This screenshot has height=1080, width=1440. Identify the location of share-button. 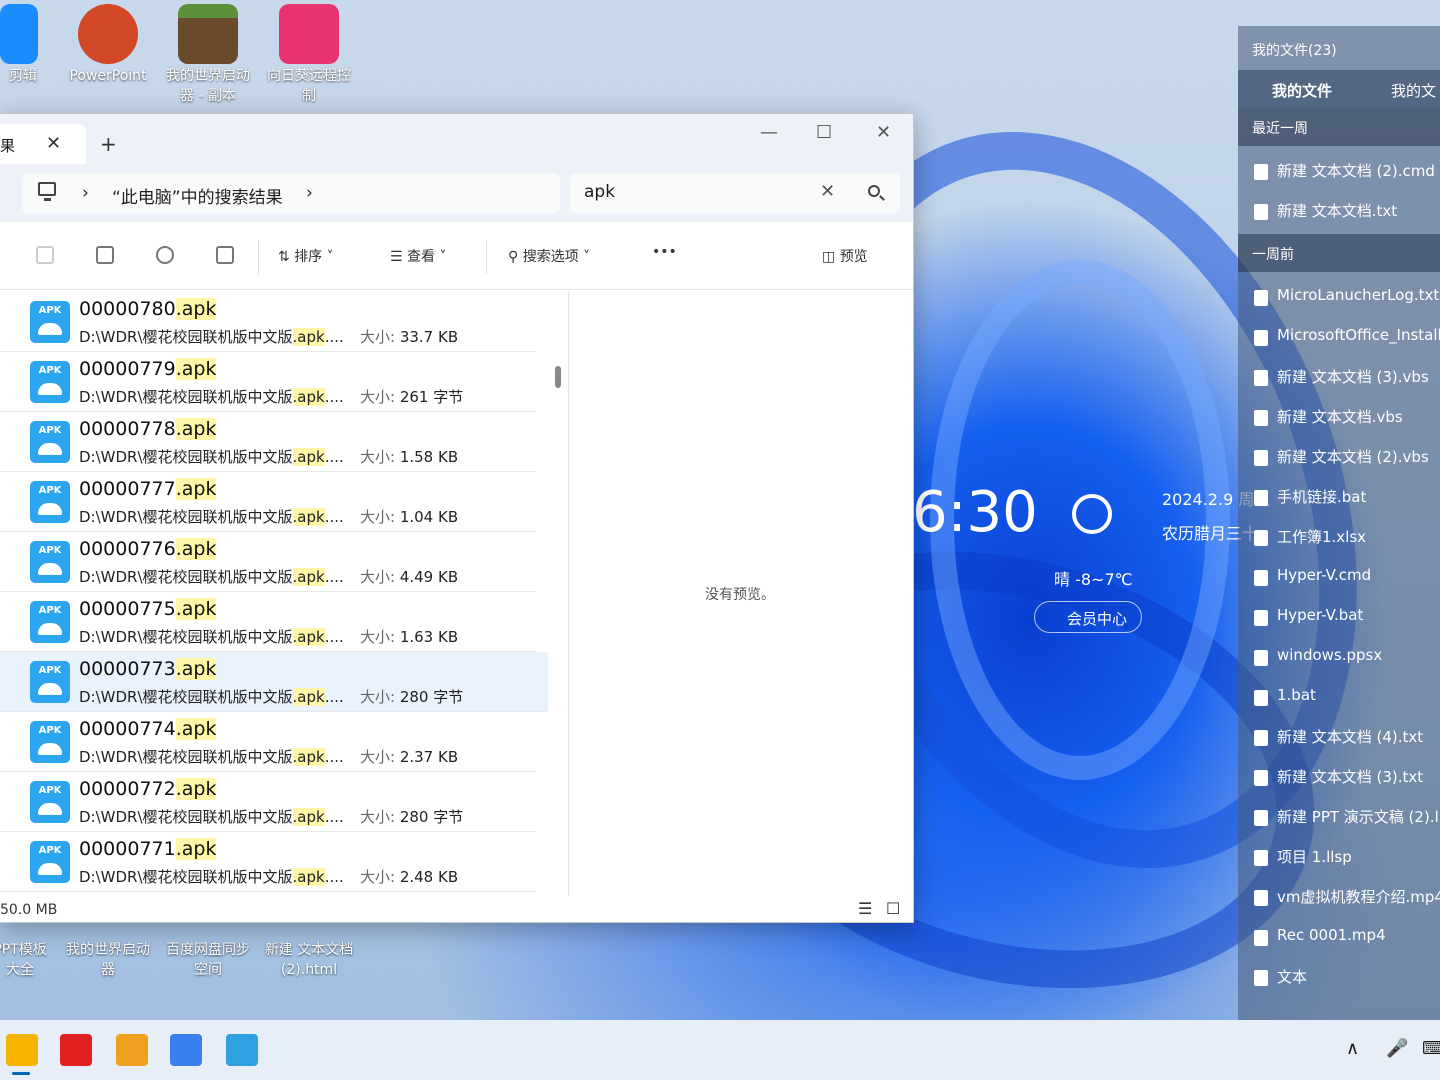
(165, 255).